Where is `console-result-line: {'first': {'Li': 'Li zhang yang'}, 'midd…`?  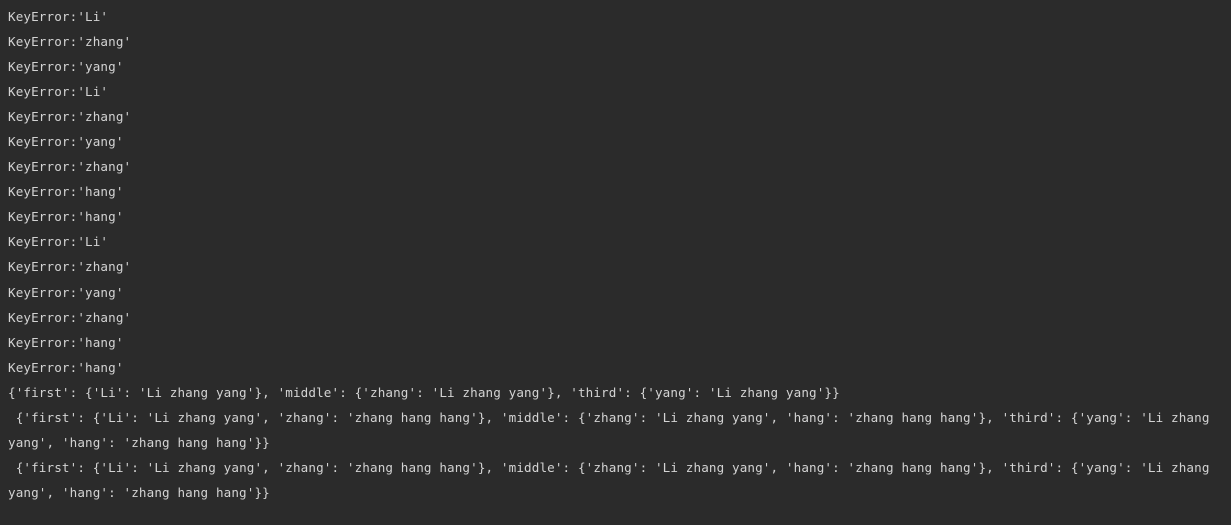
console-result-line: {'first': {'Li': 'Li zhang yang'}, 'midd… is located at coordinates (424, 392).